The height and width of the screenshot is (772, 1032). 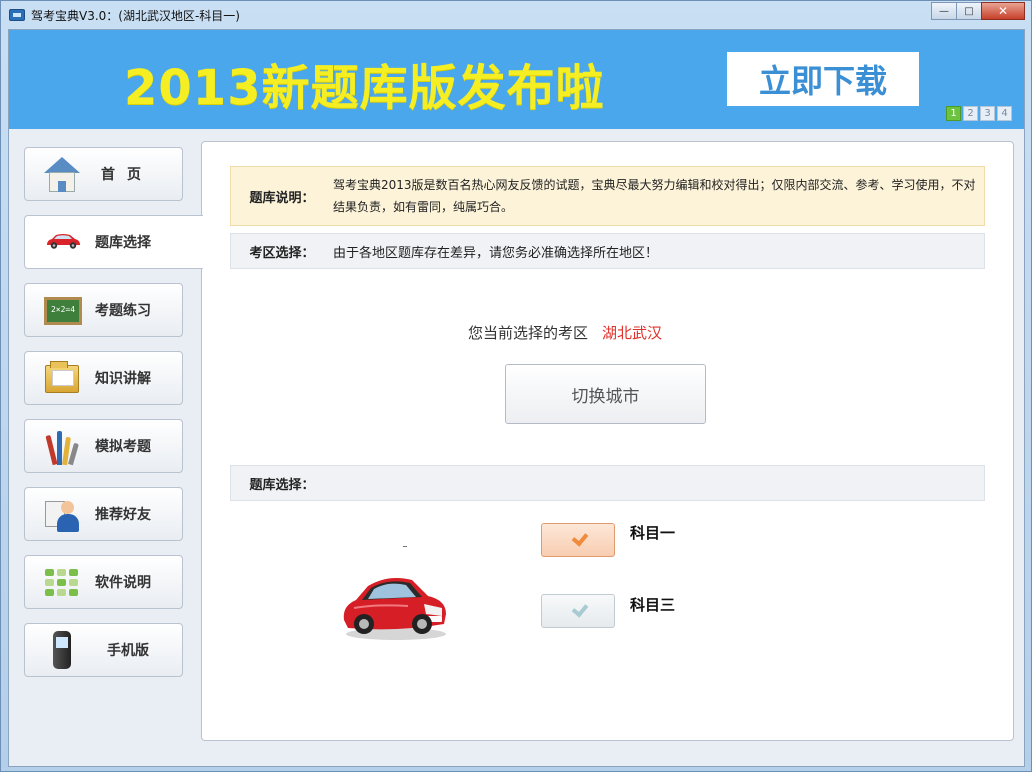 What do you see at coordinates (62, 514) in the screenshot?
I see `person-icon` at bounding box center [62, 514].